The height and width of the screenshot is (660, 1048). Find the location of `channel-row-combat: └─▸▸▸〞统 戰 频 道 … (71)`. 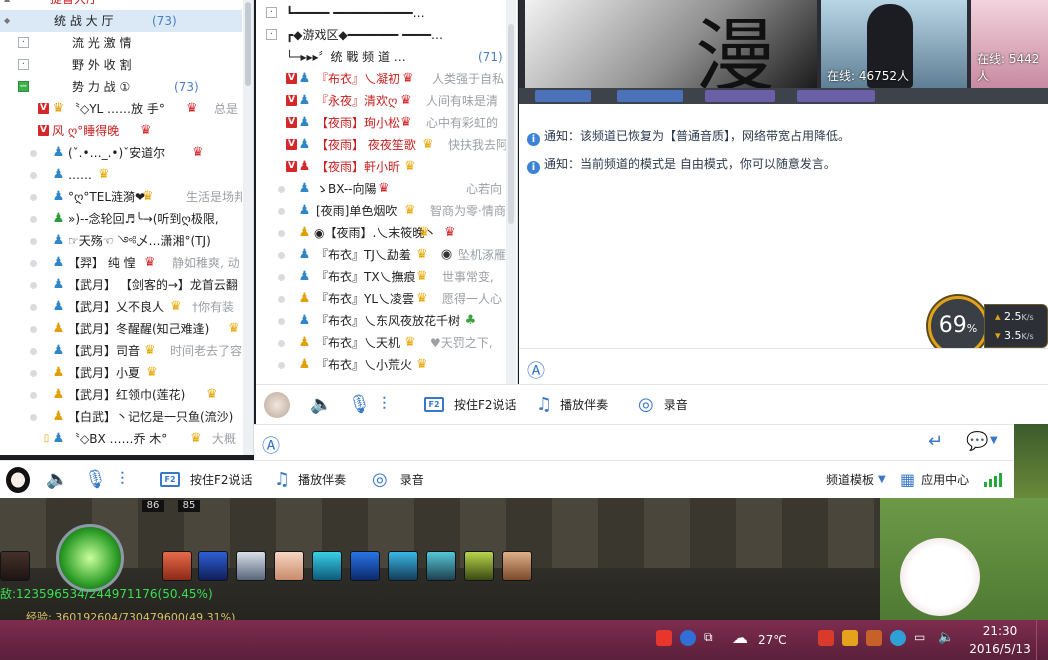

channel-row-combat: └─▸▸▸〞统 戰 频 道 … (71) is located at coordinates (381, 57).